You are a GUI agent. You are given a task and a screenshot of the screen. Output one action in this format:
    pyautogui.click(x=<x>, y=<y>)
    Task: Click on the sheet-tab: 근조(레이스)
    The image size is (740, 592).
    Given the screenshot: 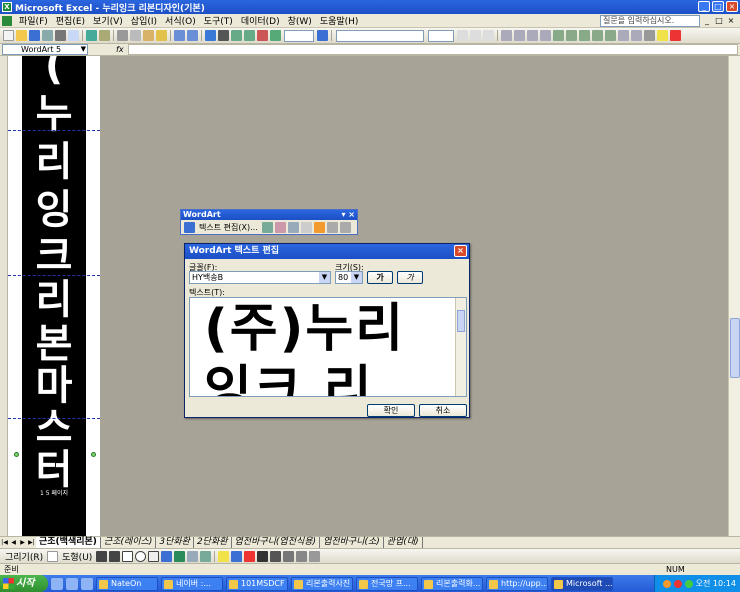 What is the action you would take?
    pyautogui.click(x=129, y=542)
    